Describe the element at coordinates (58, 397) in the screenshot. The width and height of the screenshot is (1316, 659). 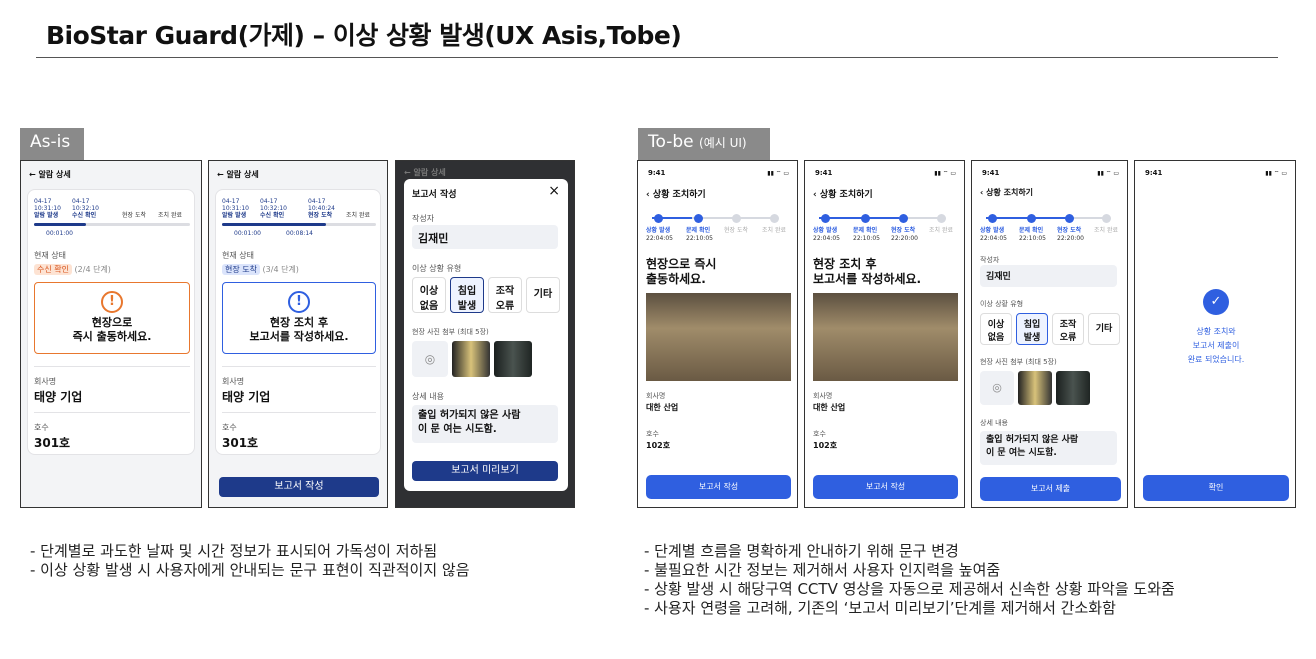
I see `company-value: 태양 기업` at that location.